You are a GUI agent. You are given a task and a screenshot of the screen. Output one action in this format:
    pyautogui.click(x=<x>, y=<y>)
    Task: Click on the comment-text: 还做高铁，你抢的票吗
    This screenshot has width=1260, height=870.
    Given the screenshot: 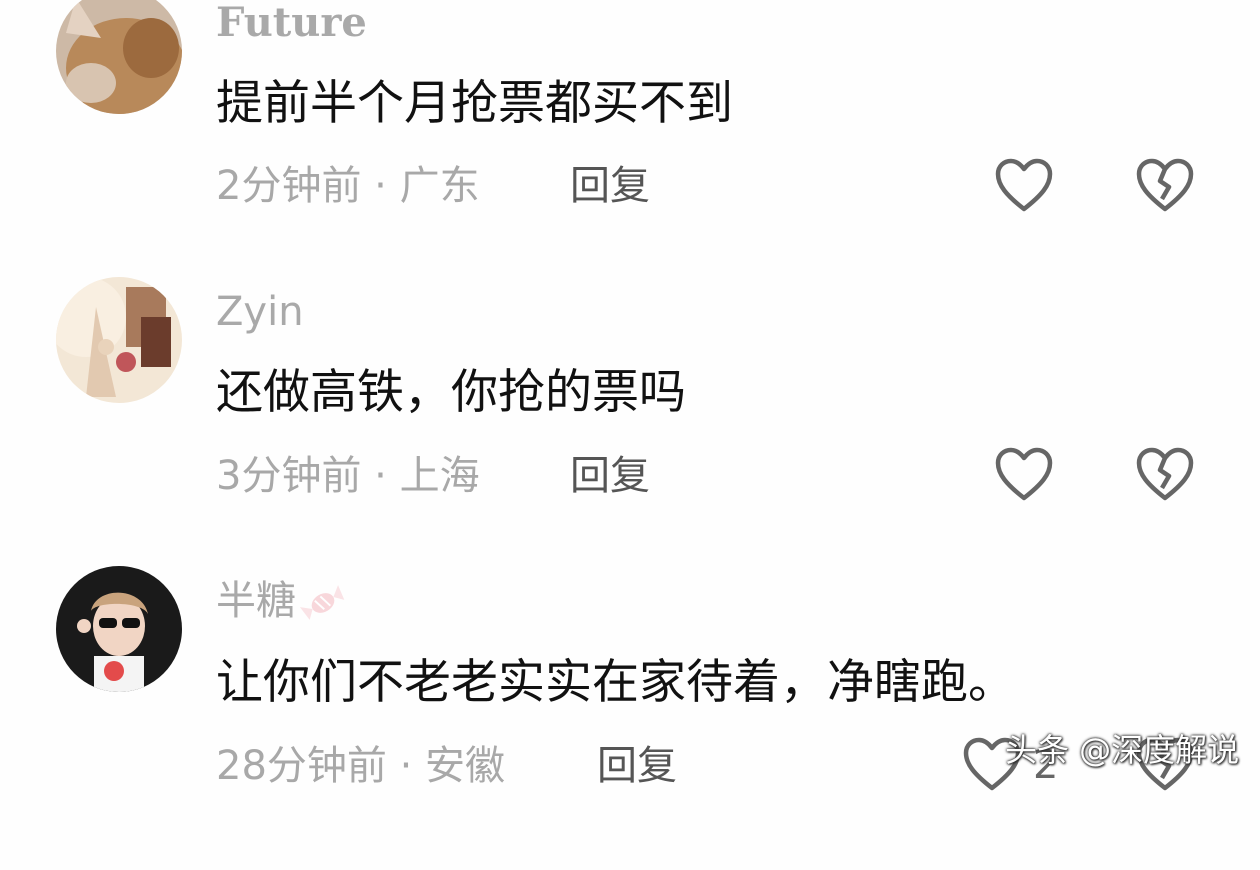 What is the action you would take?
    pyautogui.click(x=451, y=392)
    